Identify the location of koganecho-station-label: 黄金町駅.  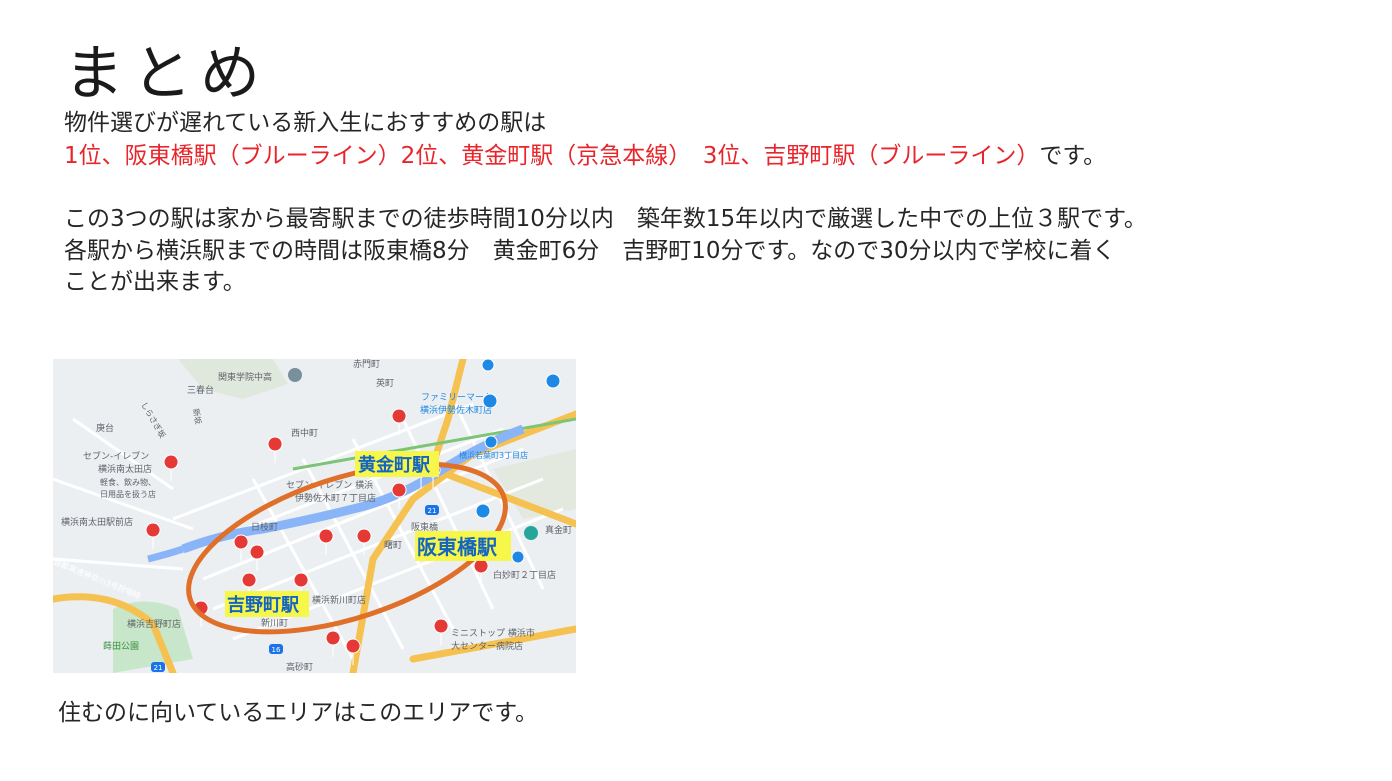
(394, 465).